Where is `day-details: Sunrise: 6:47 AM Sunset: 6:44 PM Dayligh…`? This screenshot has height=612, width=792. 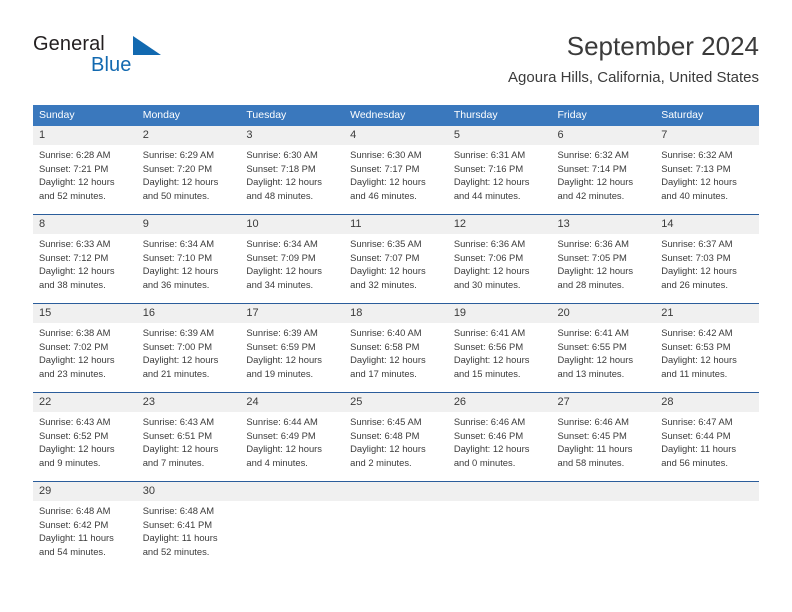
day-details: Sunrise: 6:47 AM Sunset: 6:44 PM Dayligh… is located at coordinates (707, 446).